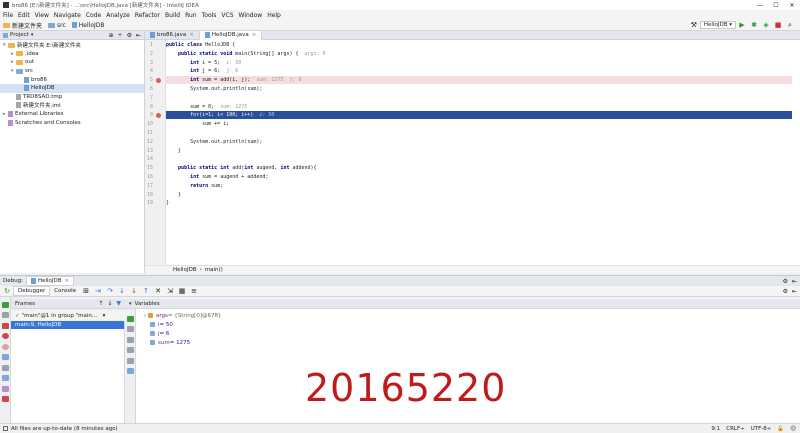 Image resolution: width=800 pixels, height=433 pixels. I want to click on filter-icon: ▼, so click(118, 303).